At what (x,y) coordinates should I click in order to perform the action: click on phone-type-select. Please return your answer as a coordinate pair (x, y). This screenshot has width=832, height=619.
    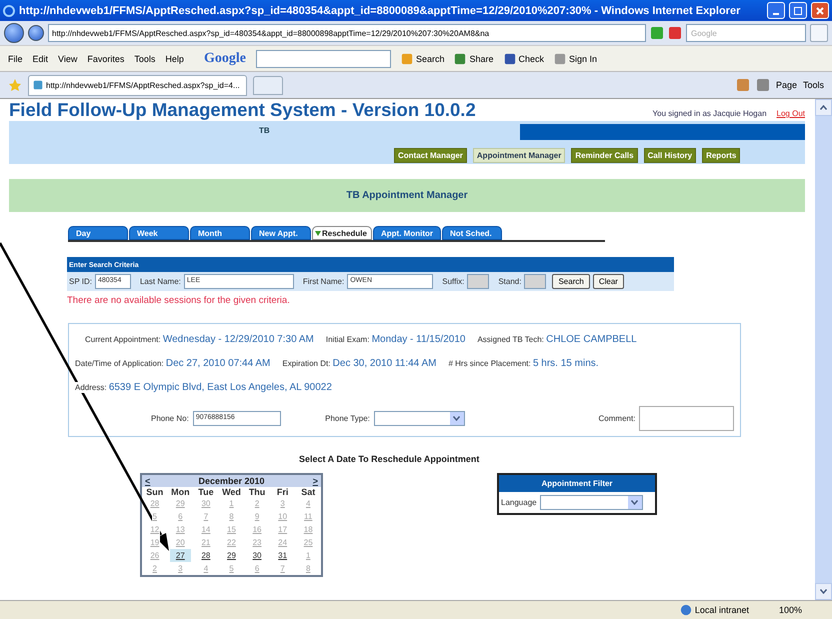
    Looking at the image, I should click on (419, 418).